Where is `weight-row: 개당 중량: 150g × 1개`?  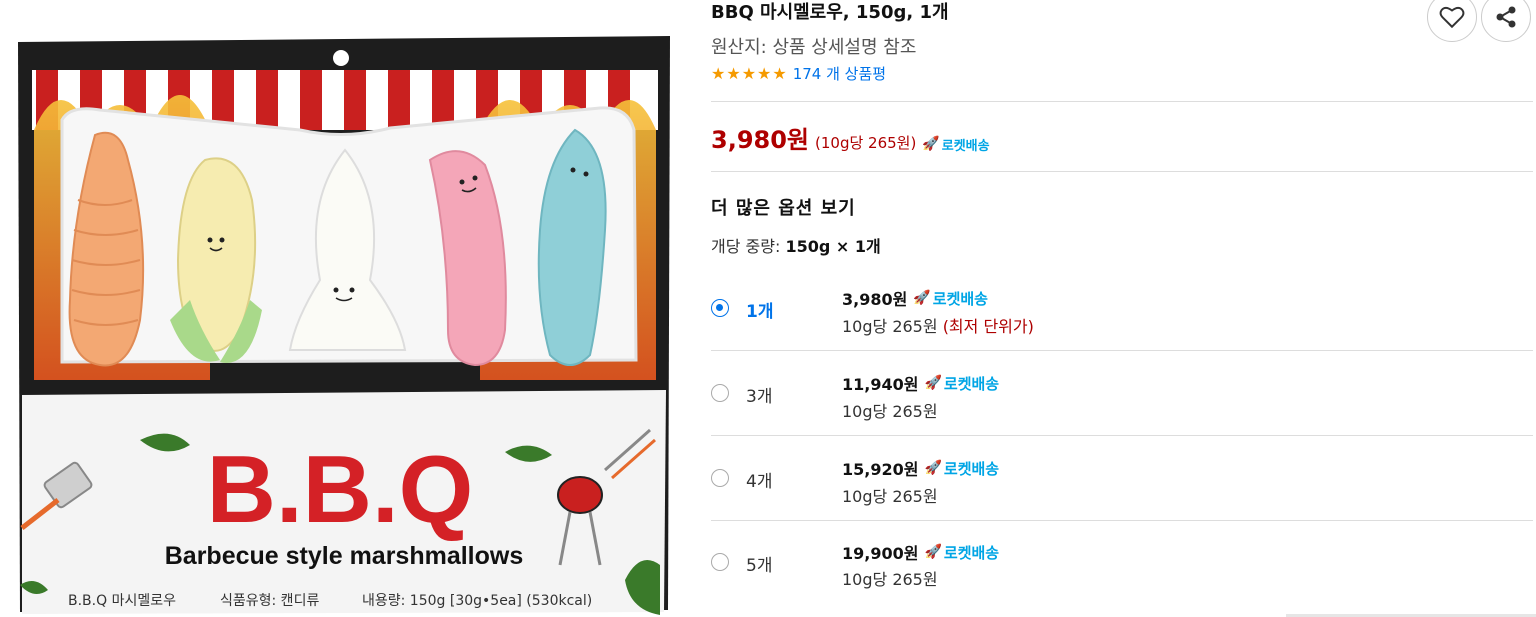 weight-row: 개당 중량: 150g × 1개 is located at coordinates (796, 245).